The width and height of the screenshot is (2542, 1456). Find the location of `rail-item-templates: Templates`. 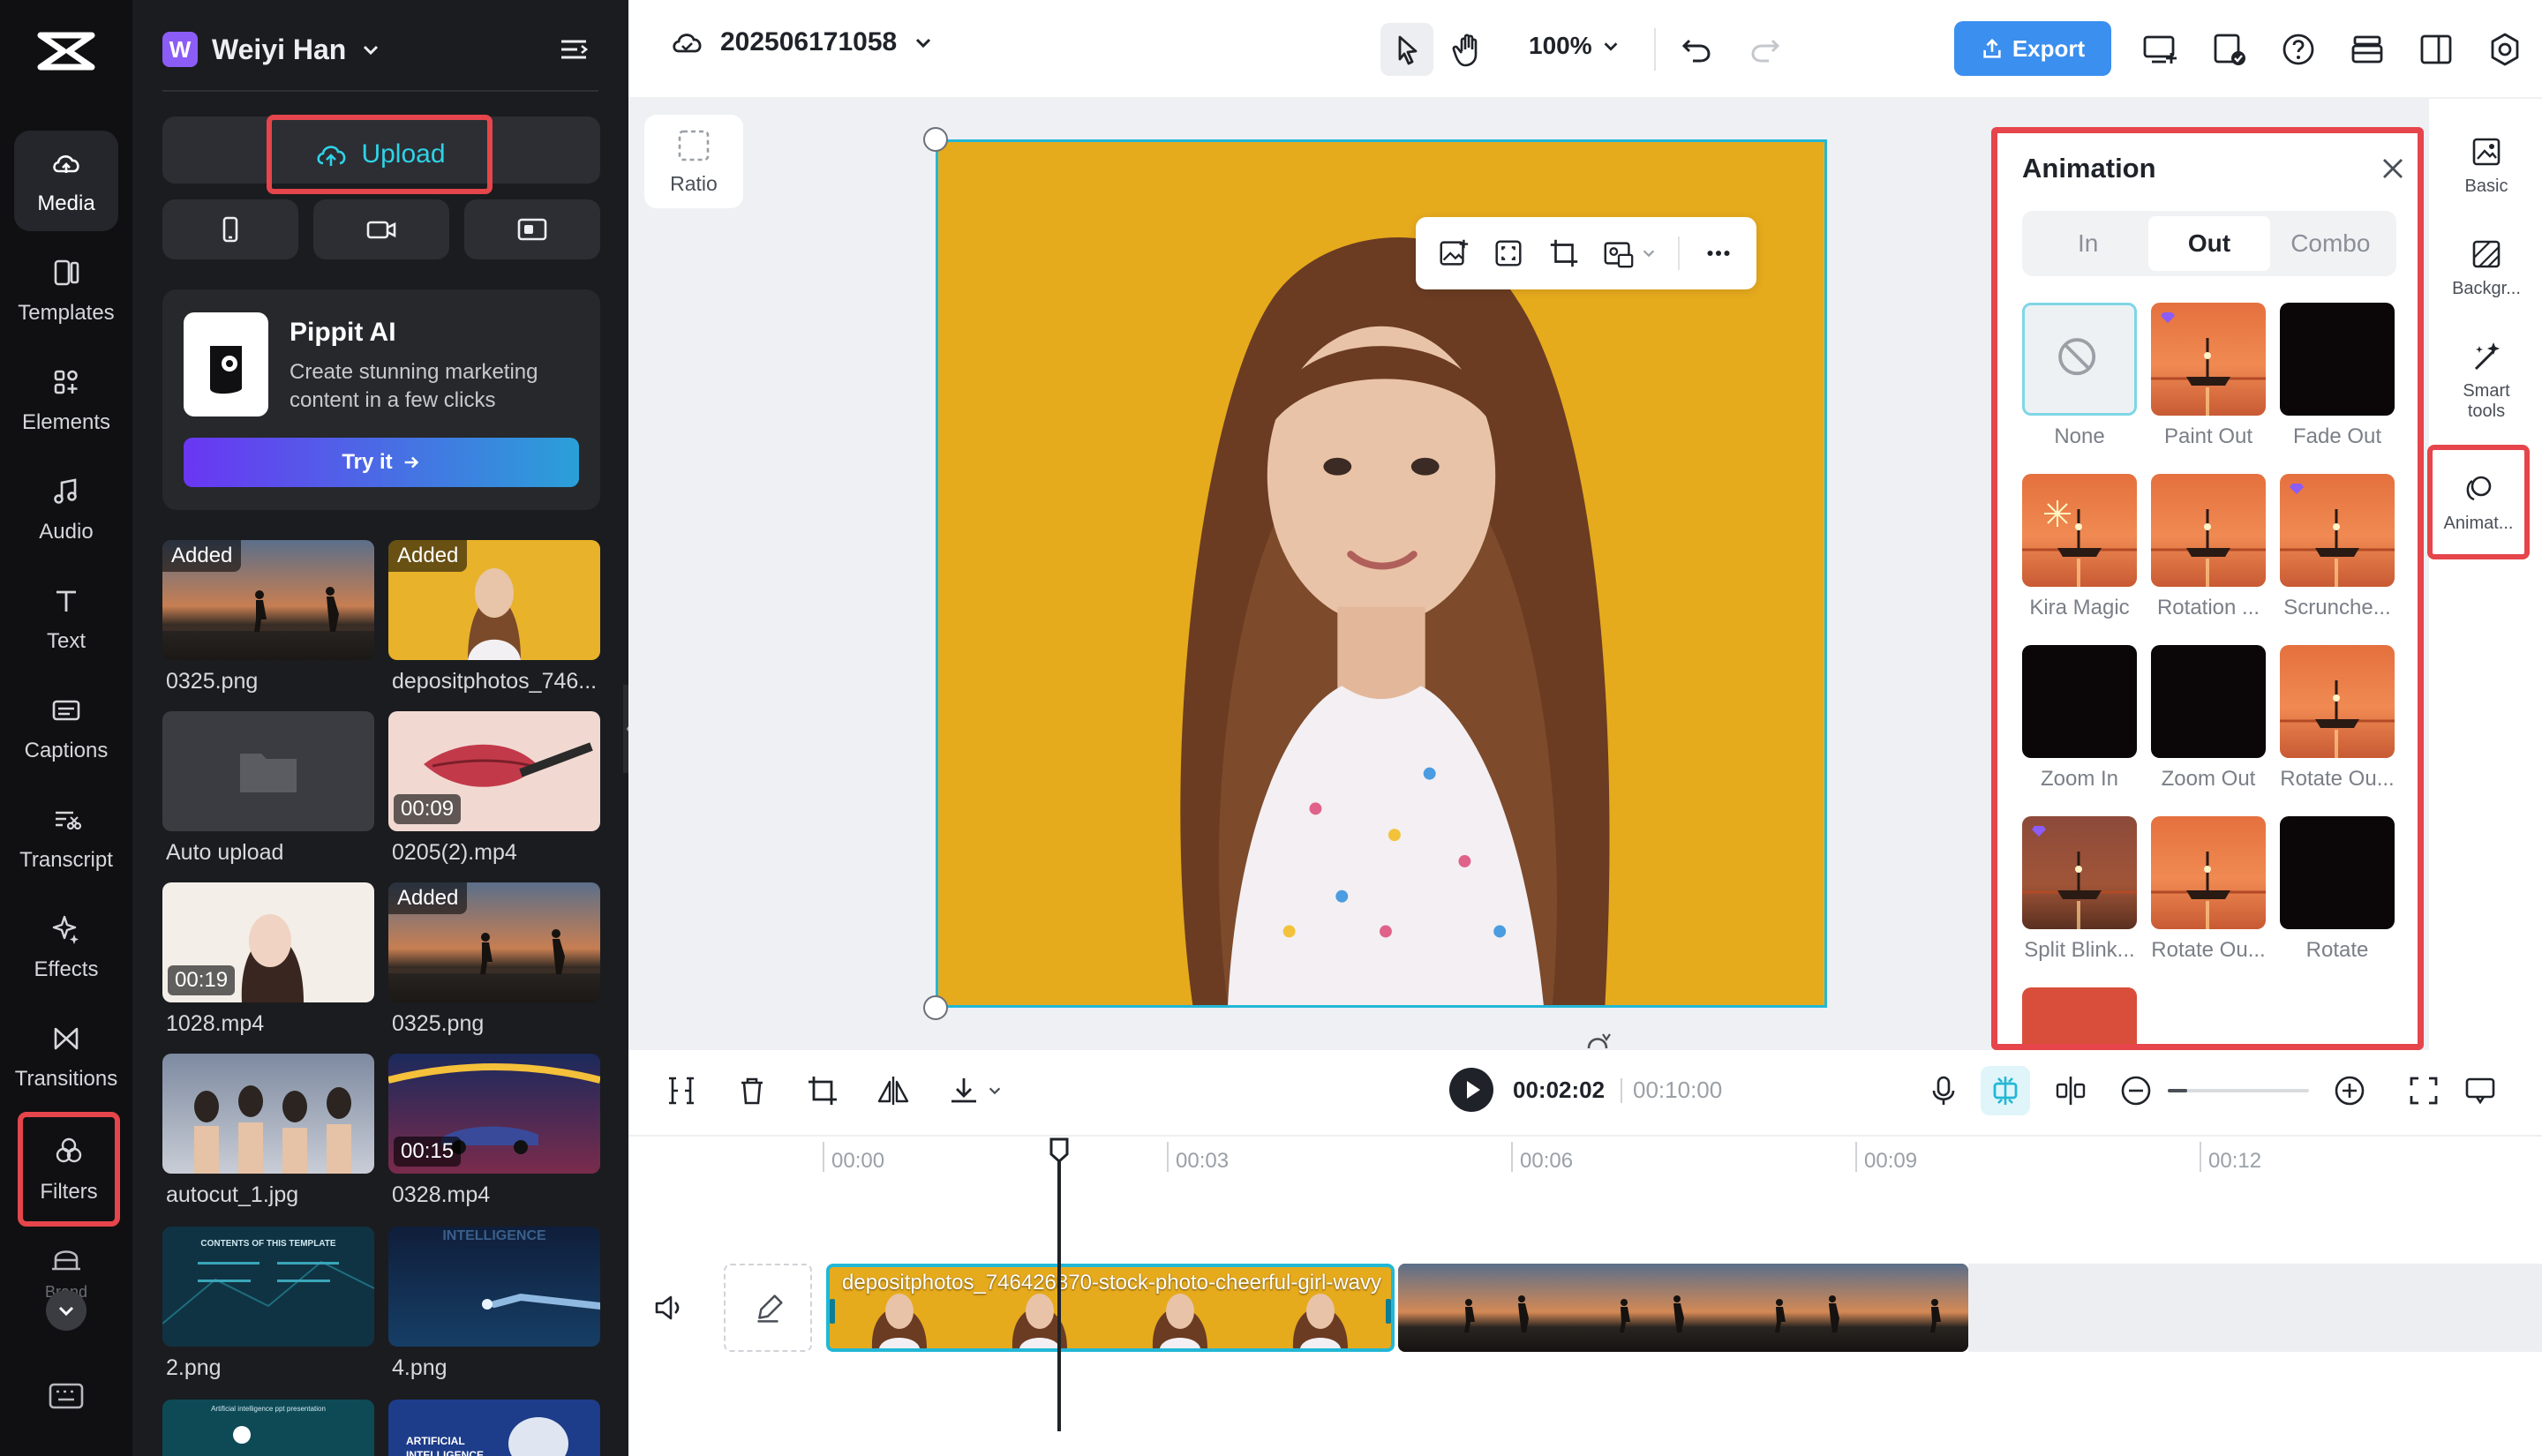

rail-item-templates: Templates is located at coordinates (66, 290).